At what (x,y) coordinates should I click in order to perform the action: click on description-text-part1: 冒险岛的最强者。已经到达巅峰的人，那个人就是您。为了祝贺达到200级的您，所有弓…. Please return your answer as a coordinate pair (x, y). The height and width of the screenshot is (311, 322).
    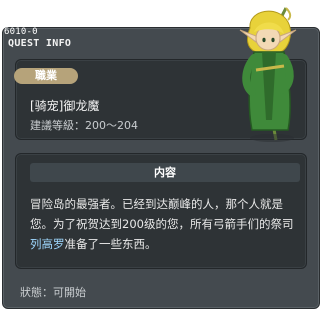
    Looking at the image, I should click on (162, 214).